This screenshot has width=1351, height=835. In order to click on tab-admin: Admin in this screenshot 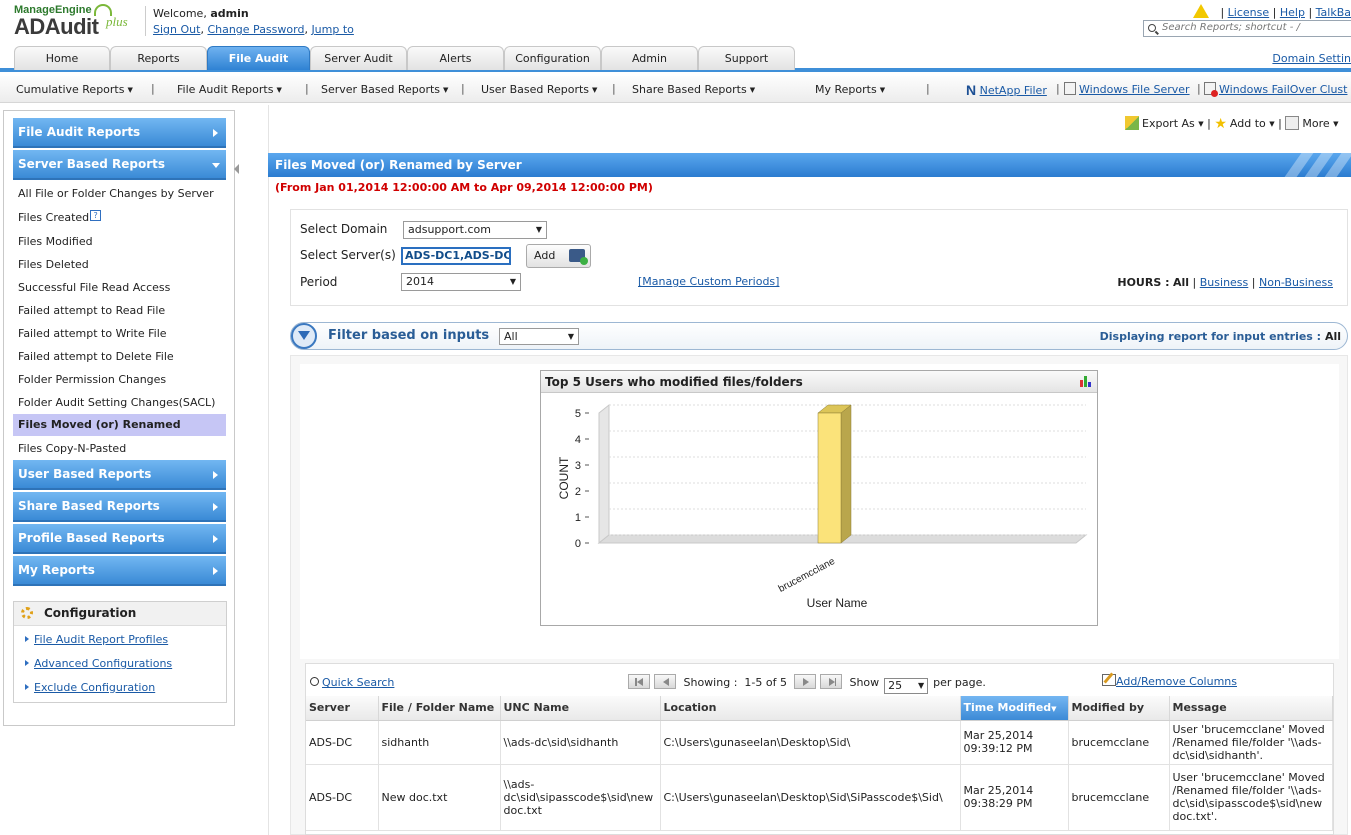, I will do `click(649, 58)`.